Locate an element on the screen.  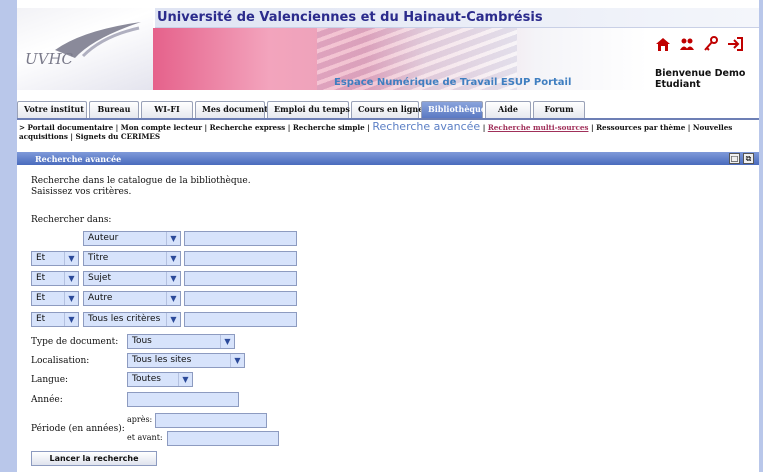
subnav-recherche-express: Recherche express is located at coordinates (248, 127).